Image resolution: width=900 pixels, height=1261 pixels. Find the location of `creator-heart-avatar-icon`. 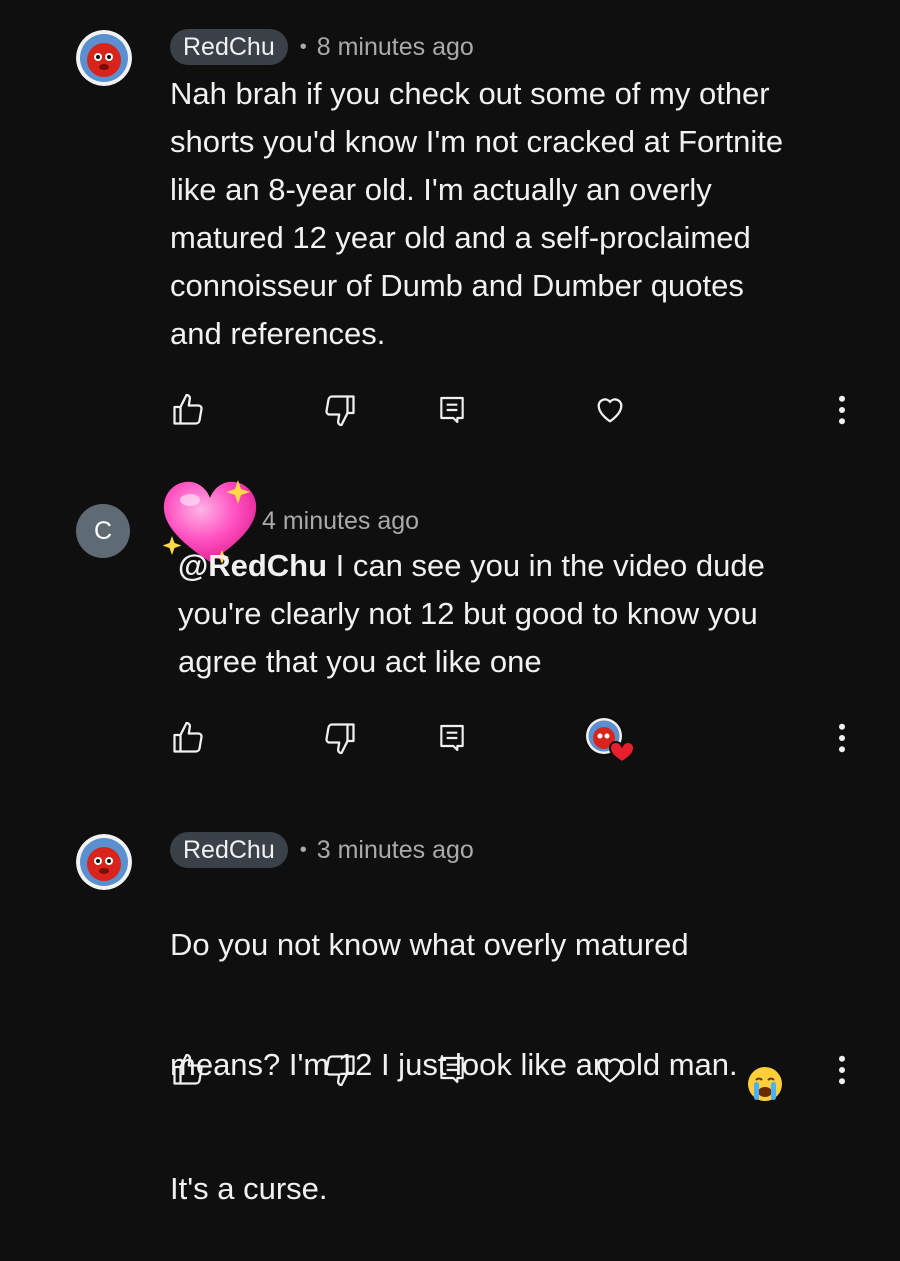

creator-heart-avatar-icon is located at coordinates (611, 741).